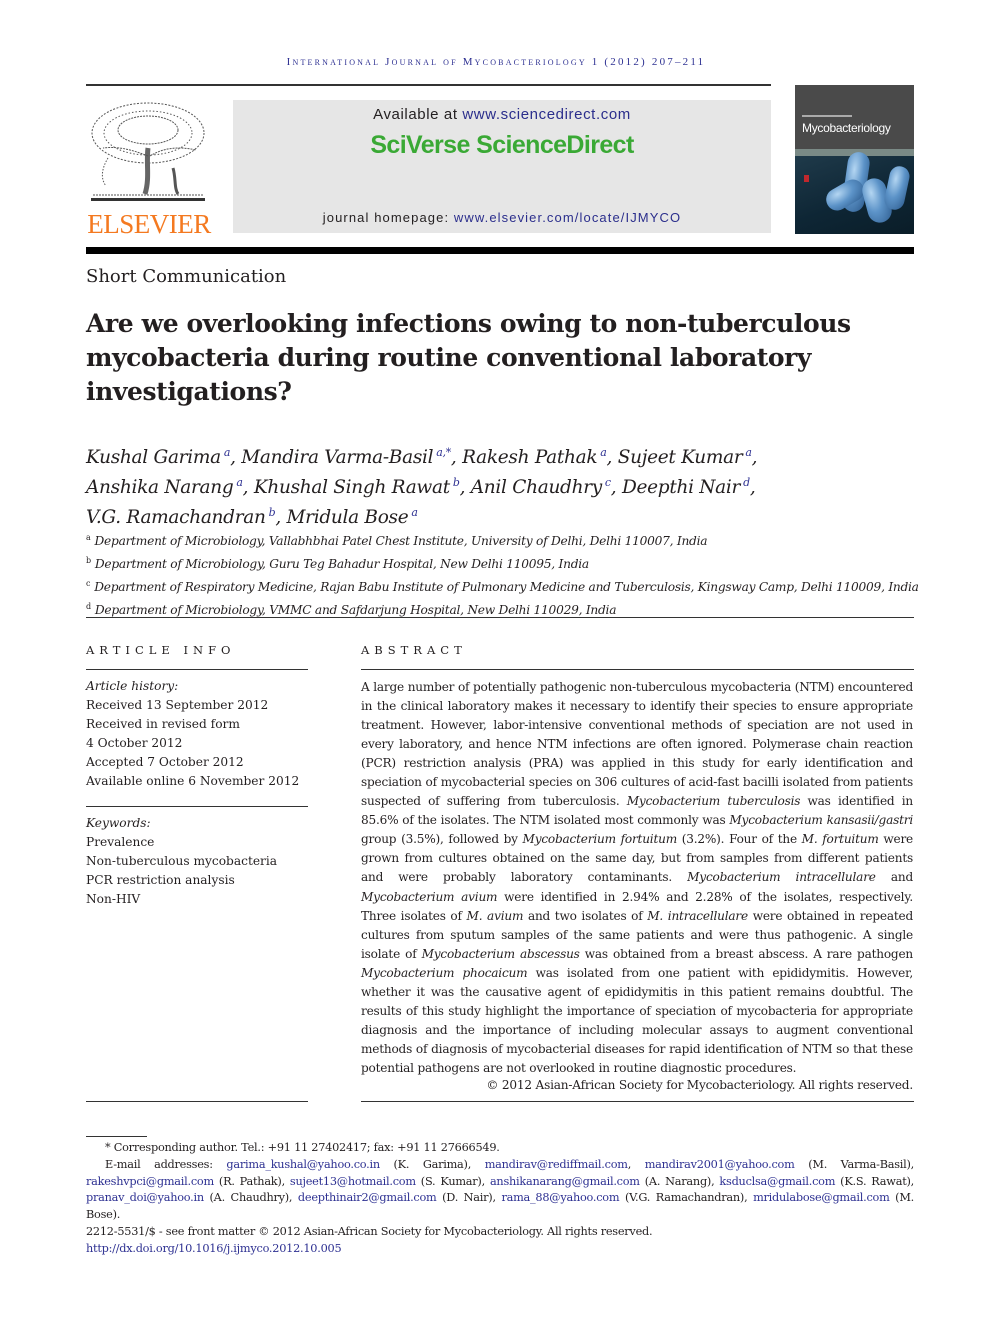 Image resolution: width=992 pixels, height=1323 pixels. I want to click on species-name: M. fortuitum, so click(840, 839).